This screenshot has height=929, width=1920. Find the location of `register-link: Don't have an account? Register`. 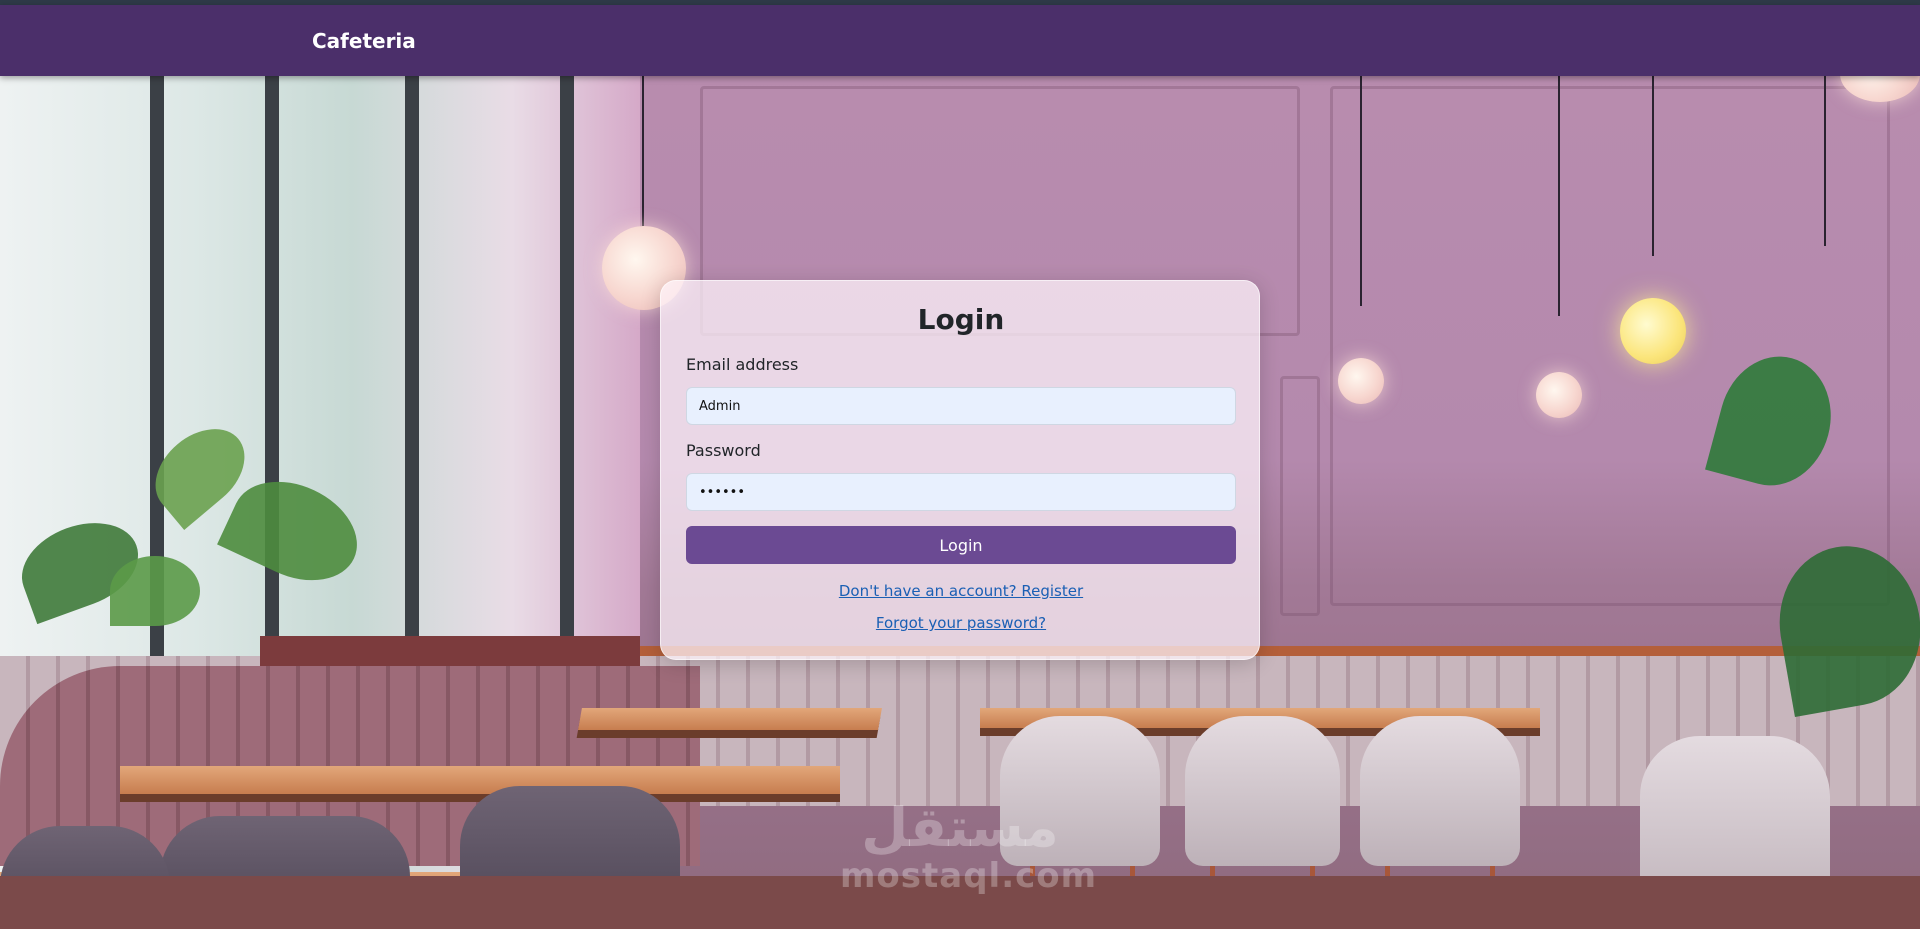

register-link: Don't have an account? Register is located at coordinates (961, 591).